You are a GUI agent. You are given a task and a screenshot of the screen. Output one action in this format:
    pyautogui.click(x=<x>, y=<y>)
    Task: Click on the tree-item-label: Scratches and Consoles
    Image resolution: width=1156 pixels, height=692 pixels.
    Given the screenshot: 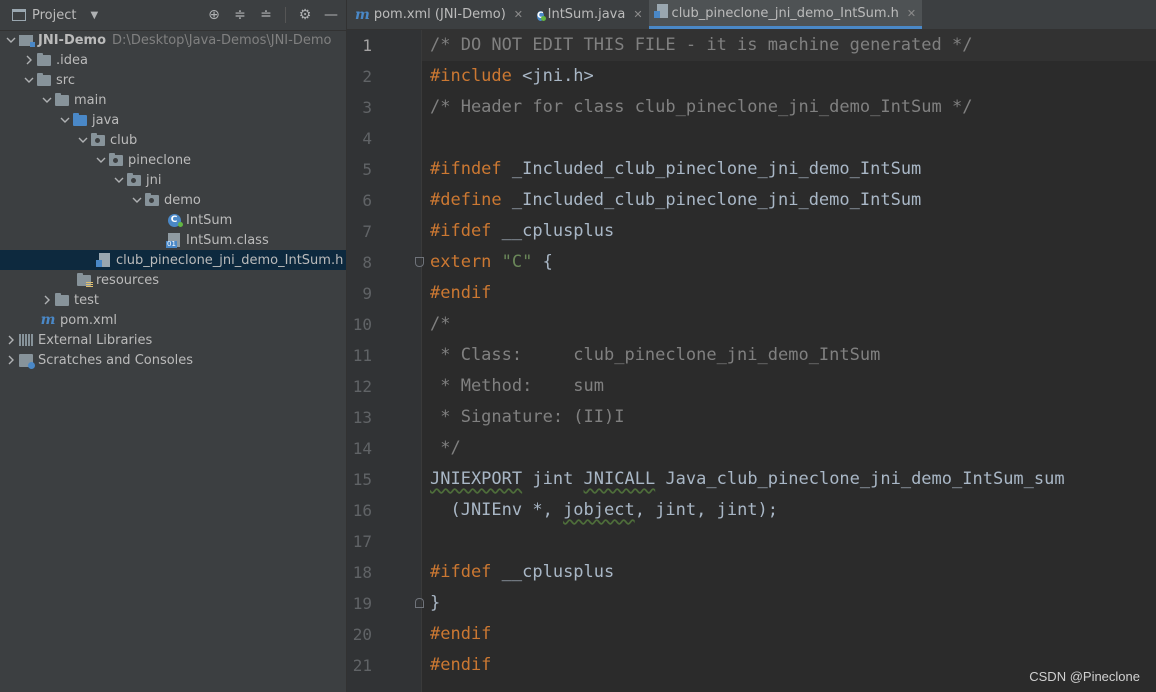 What is the action you would take?
    pyautogui.click(x=116, y=360)
    